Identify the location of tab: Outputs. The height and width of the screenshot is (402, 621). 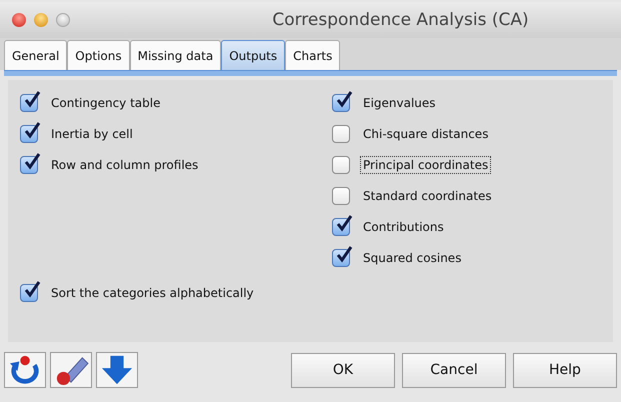
(253, 55).